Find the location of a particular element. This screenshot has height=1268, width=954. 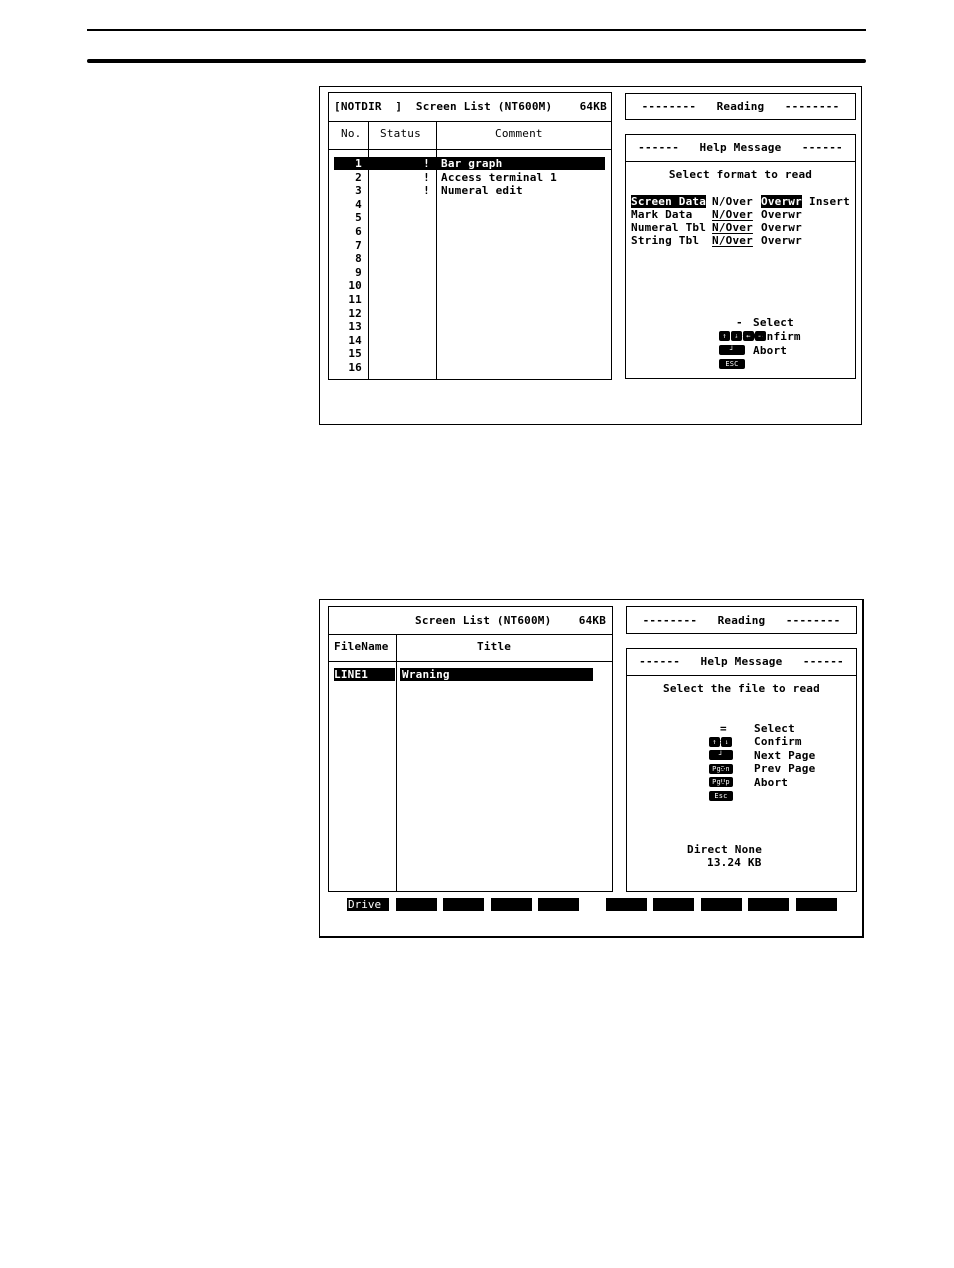

file-row-filename: LINE1 is located at coordinates (364, 674).